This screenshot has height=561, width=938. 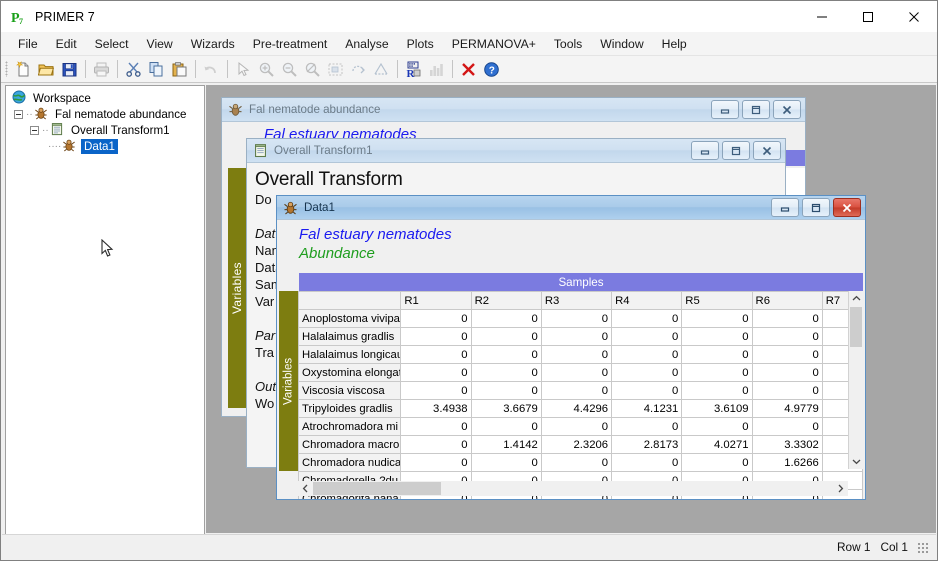 What do you see at coordinates (377, 488) in the screenshot?
I see `horizontal-scroll-thumb` at bounding box center [377, 488].